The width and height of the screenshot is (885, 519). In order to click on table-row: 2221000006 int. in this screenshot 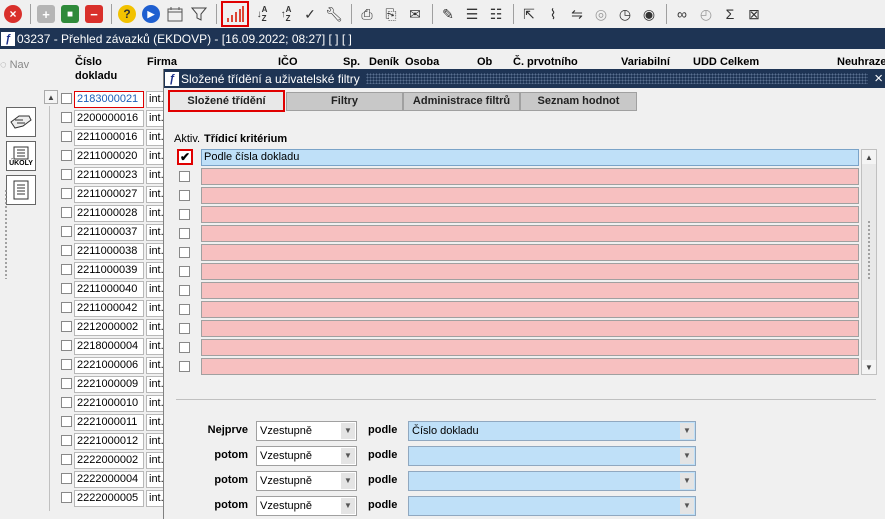, I will do `click(104, 365)`.